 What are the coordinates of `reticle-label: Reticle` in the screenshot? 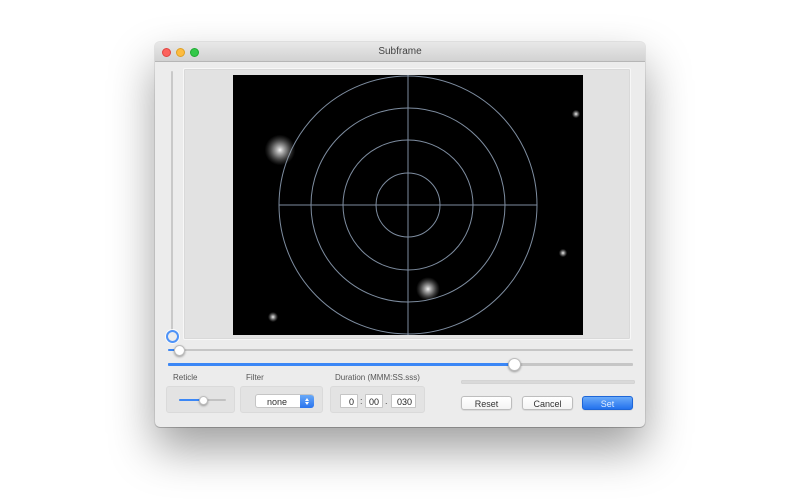 It's located at (185, 377).